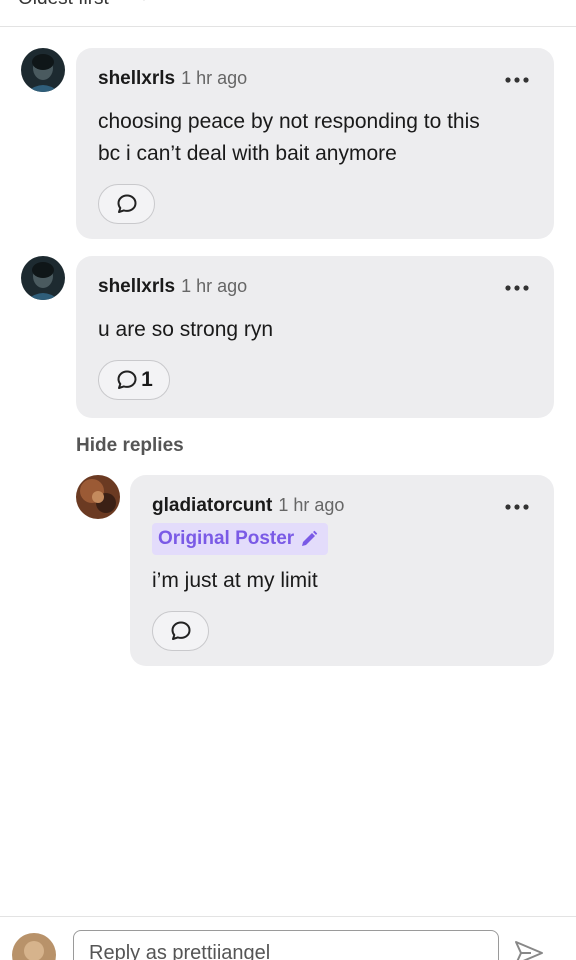 The image size is (576, 960). I want to click on chevron-down-icon, so click(144, 1).